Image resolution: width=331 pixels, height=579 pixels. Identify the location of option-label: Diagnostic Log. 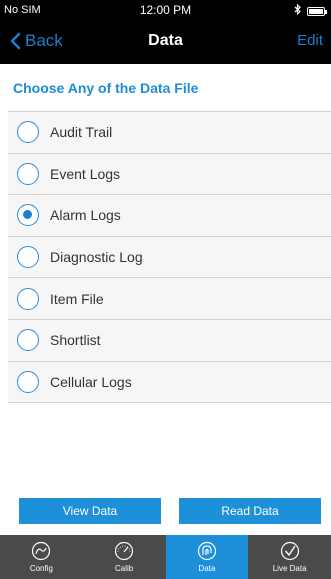
(96, 257).